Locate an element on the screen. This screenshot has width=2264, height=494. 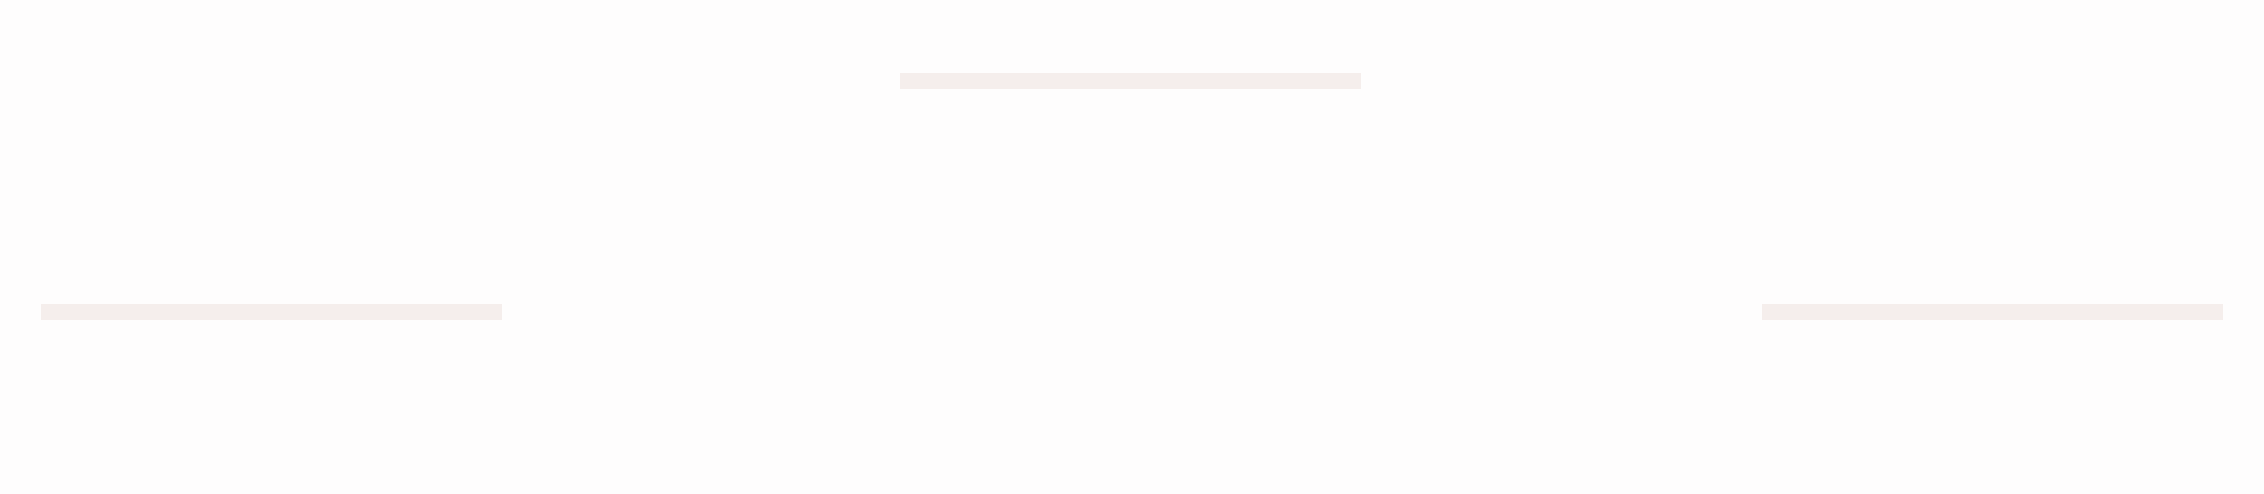
top-center-placeholder-bar is located at coordinates (1130, 81).